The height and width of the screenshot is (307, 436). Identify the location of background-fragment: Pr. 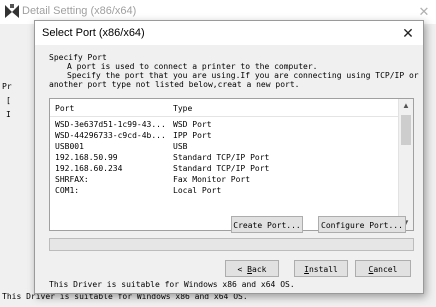
(7, 86).